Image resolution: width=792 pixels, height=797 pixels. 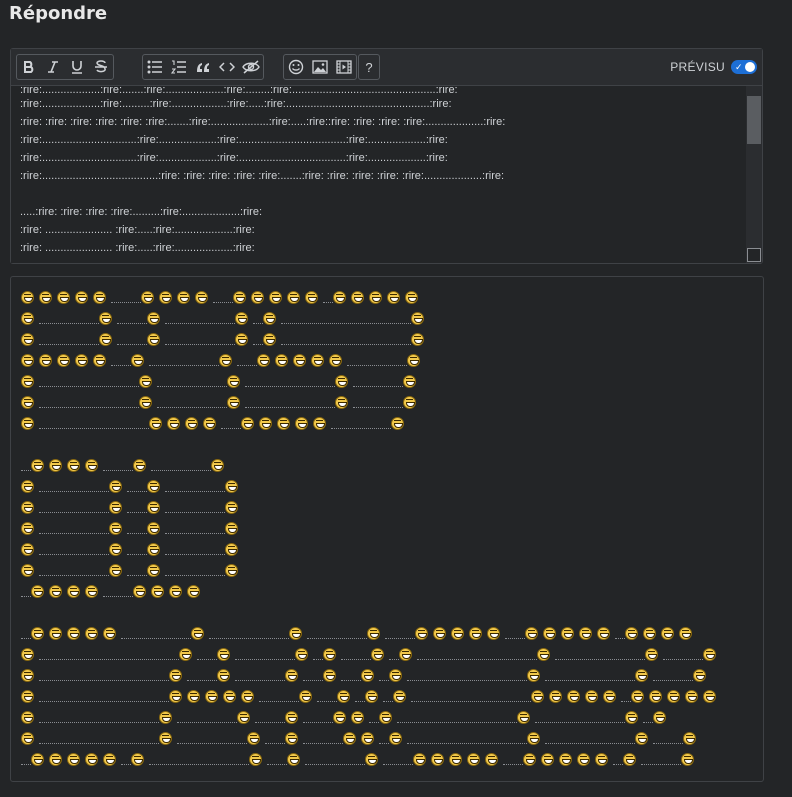 What do you see at coordinates (754, 120) in the screenshot?
I see `scrollbar-thumb` at bounding box center [754, 120].